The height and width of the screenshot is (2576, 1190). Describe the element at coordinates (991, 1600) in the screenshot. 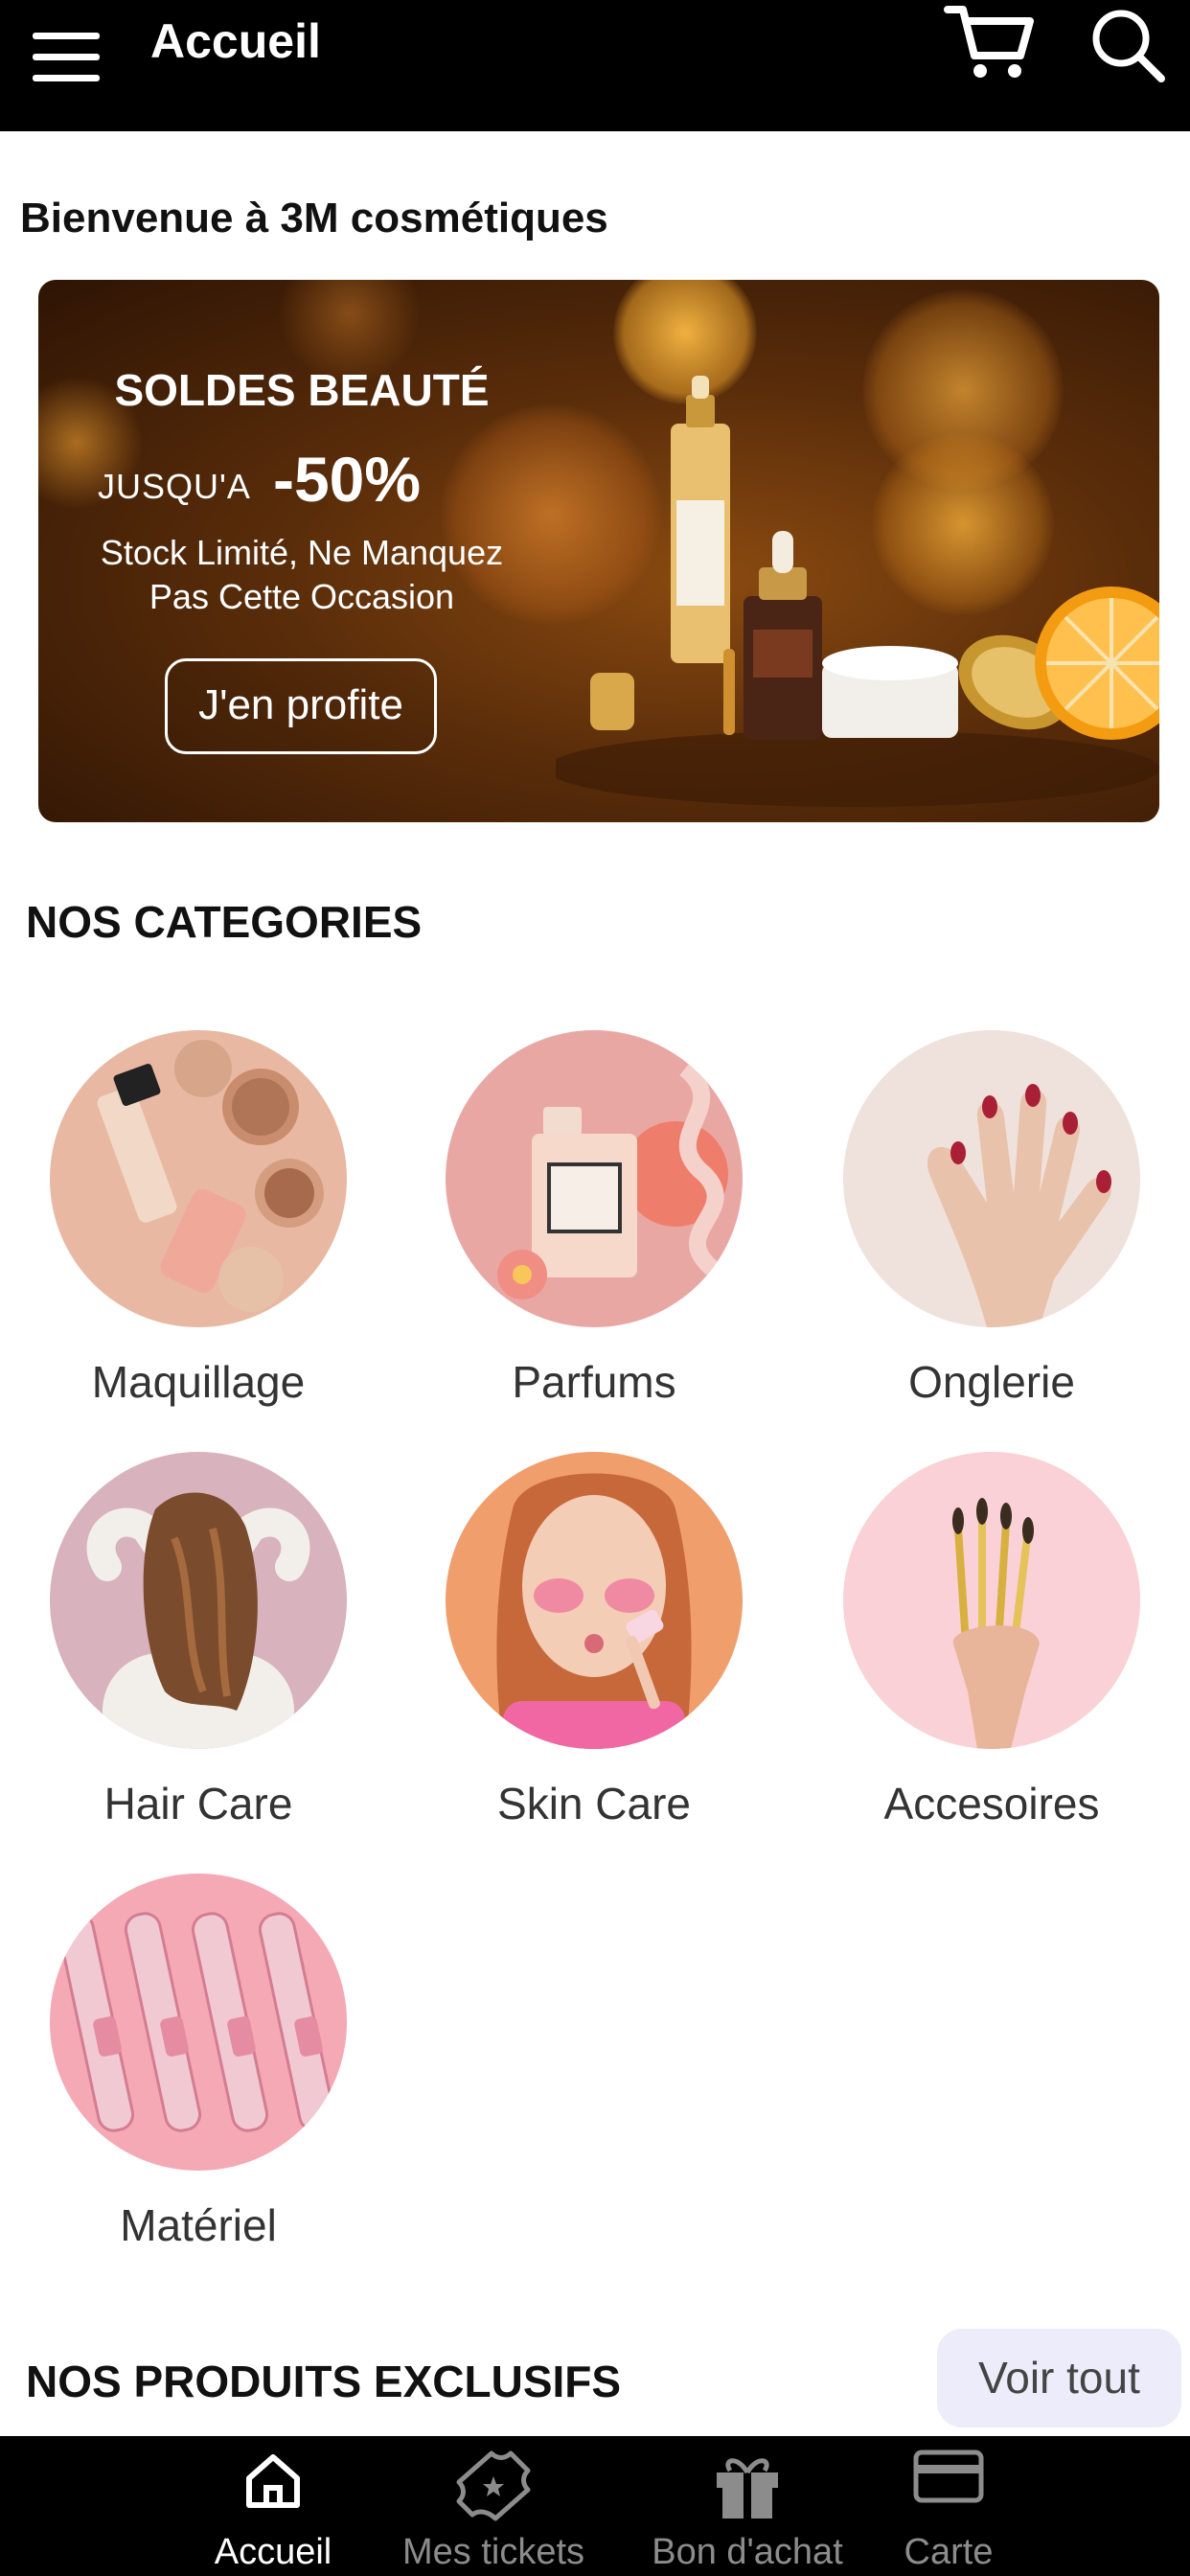

I see `category-image-accesoires` at that location.